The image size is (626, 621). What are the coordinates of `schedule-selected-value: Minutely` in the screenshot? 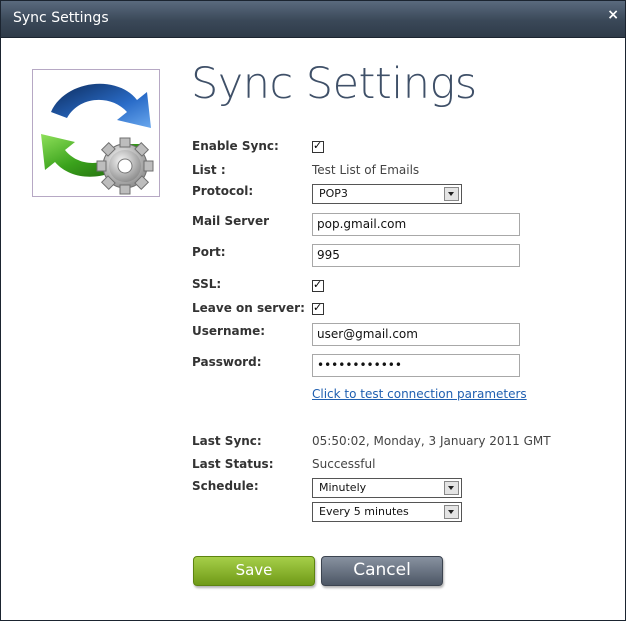 It's located at (343, 487).